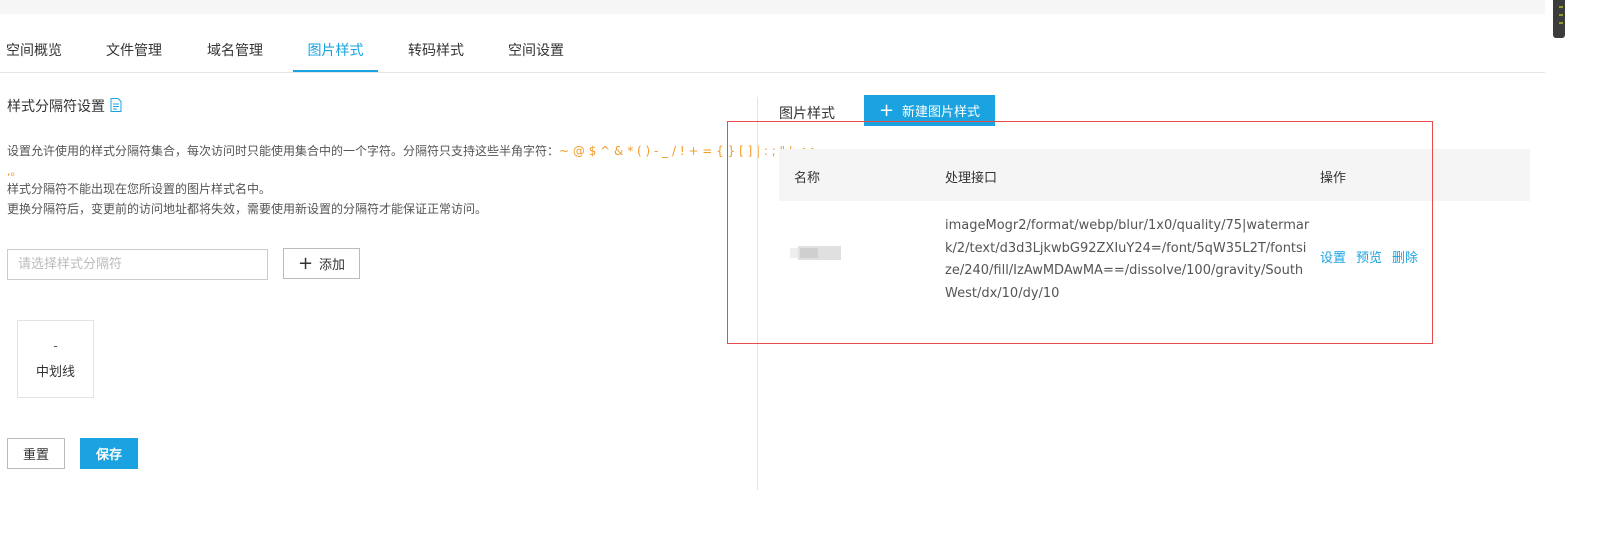 This screenshot has height=547, width=1623. What do you see at coordinates (55, 372) in the screenshot?
I see `separator-chip-name: 中划线` at bounding box center [55, 372].